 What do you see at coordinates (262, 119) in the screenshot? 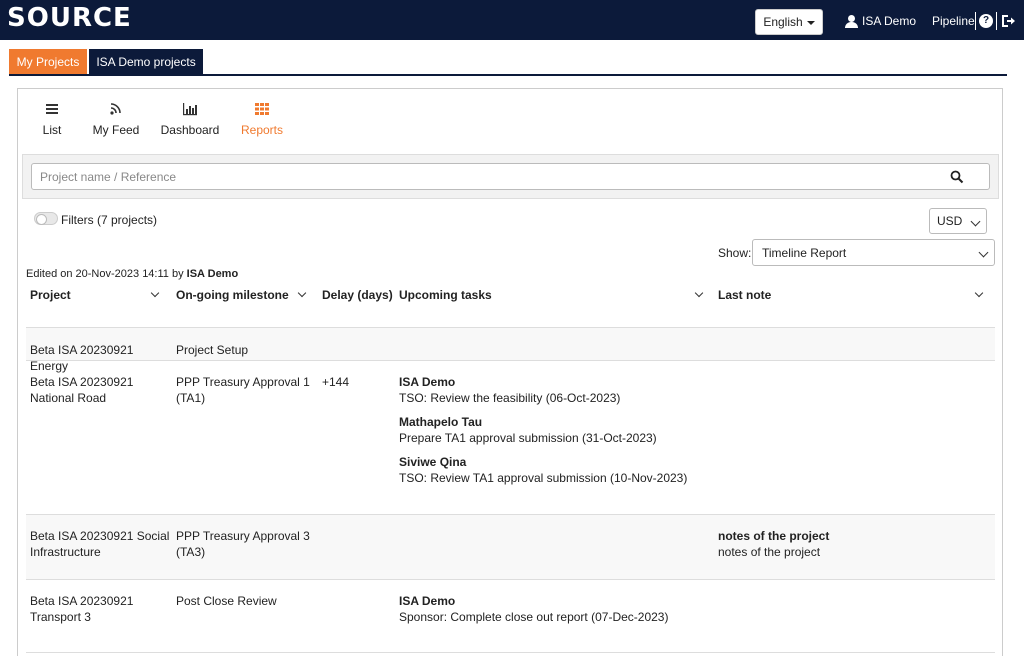
I see `view-reports-button: Reports` at bounding box center [262, 119].